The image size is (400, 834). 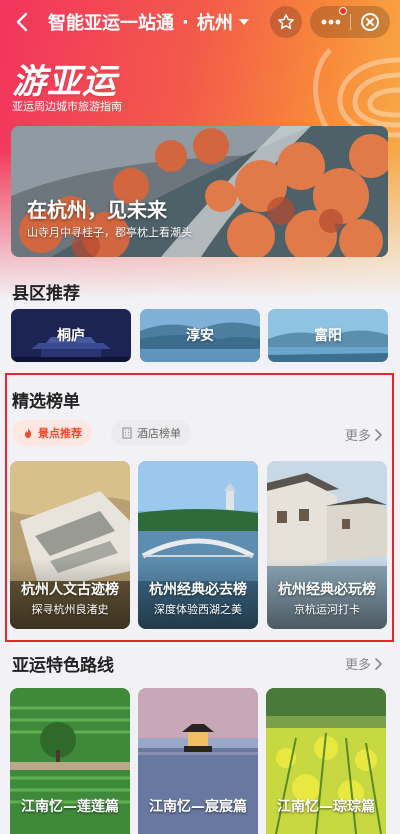 I want to click on mini-program-capsule, so click(x=350, y=22).